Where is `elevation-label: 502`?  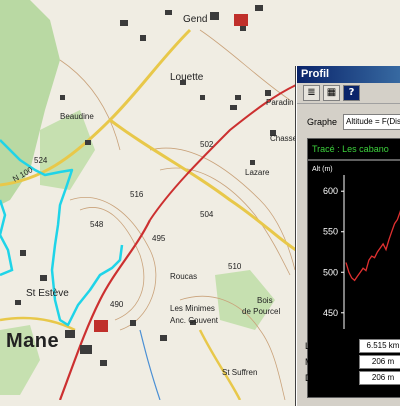 elevation-label: 502 is located at coordinates (207, 144).